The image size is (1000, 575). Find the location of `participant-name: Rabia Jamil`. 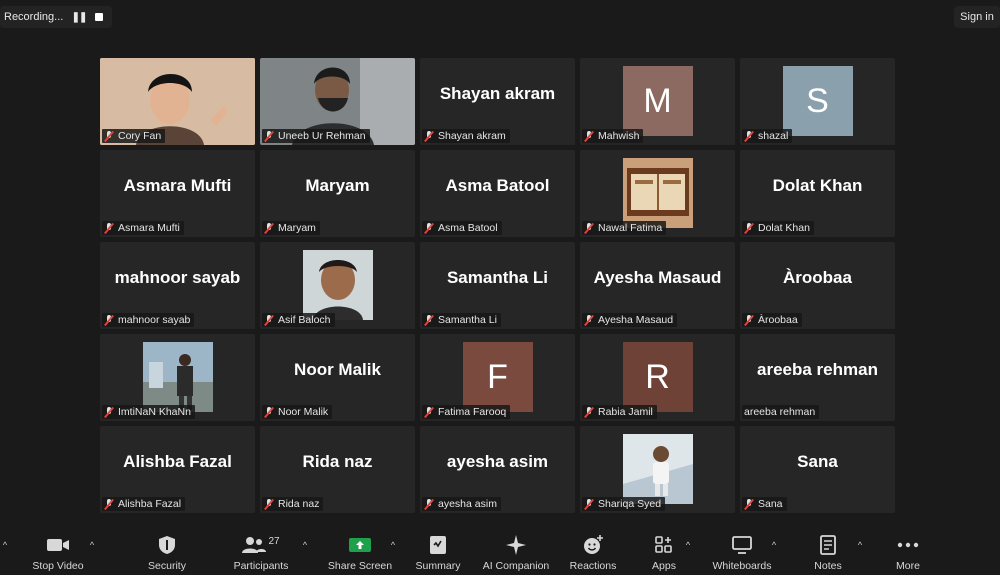

participant-name: Rabia Jamil is located at coordinates (625, 412).